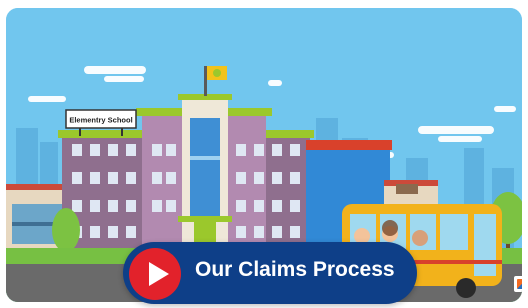 The height and width of the screenshot is (308, 528). Describe the element at coordinates (100, 120) in the screenshot. I see `school-sign-text: Elementry School` at that location.